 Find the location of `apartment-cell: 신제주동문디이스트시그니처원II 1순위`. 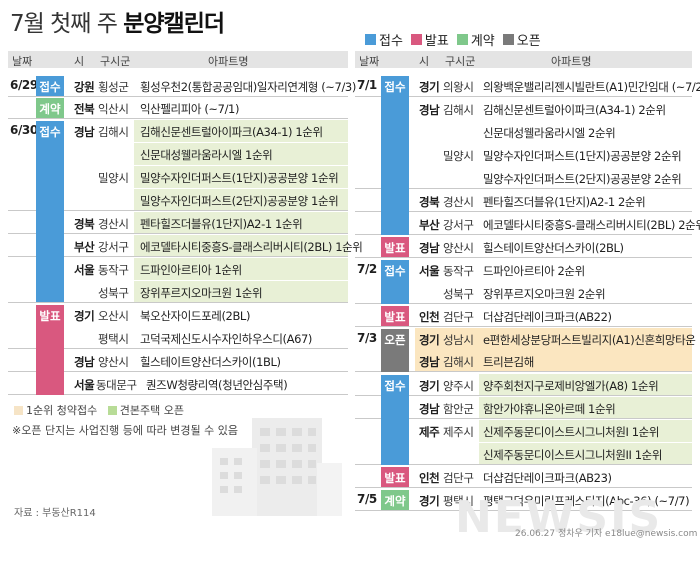

apartment-cell: 신제주동문디이스트시그니처원II 1순위 is located at coordinates (573, 455).